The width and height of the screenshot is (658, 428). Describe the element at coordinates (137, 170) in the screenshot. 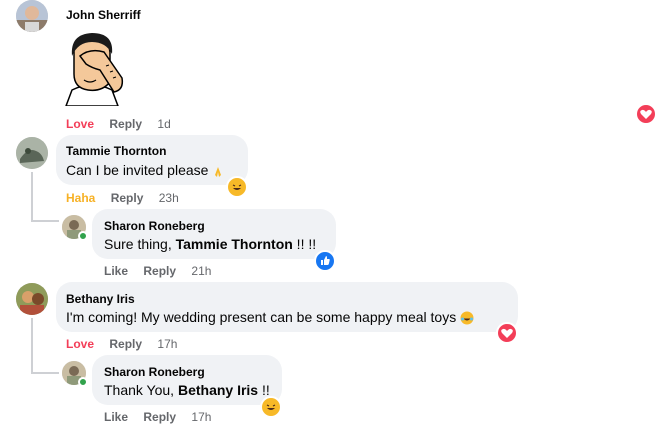

I see `comment-text-content: Can I be invited please` at that location.